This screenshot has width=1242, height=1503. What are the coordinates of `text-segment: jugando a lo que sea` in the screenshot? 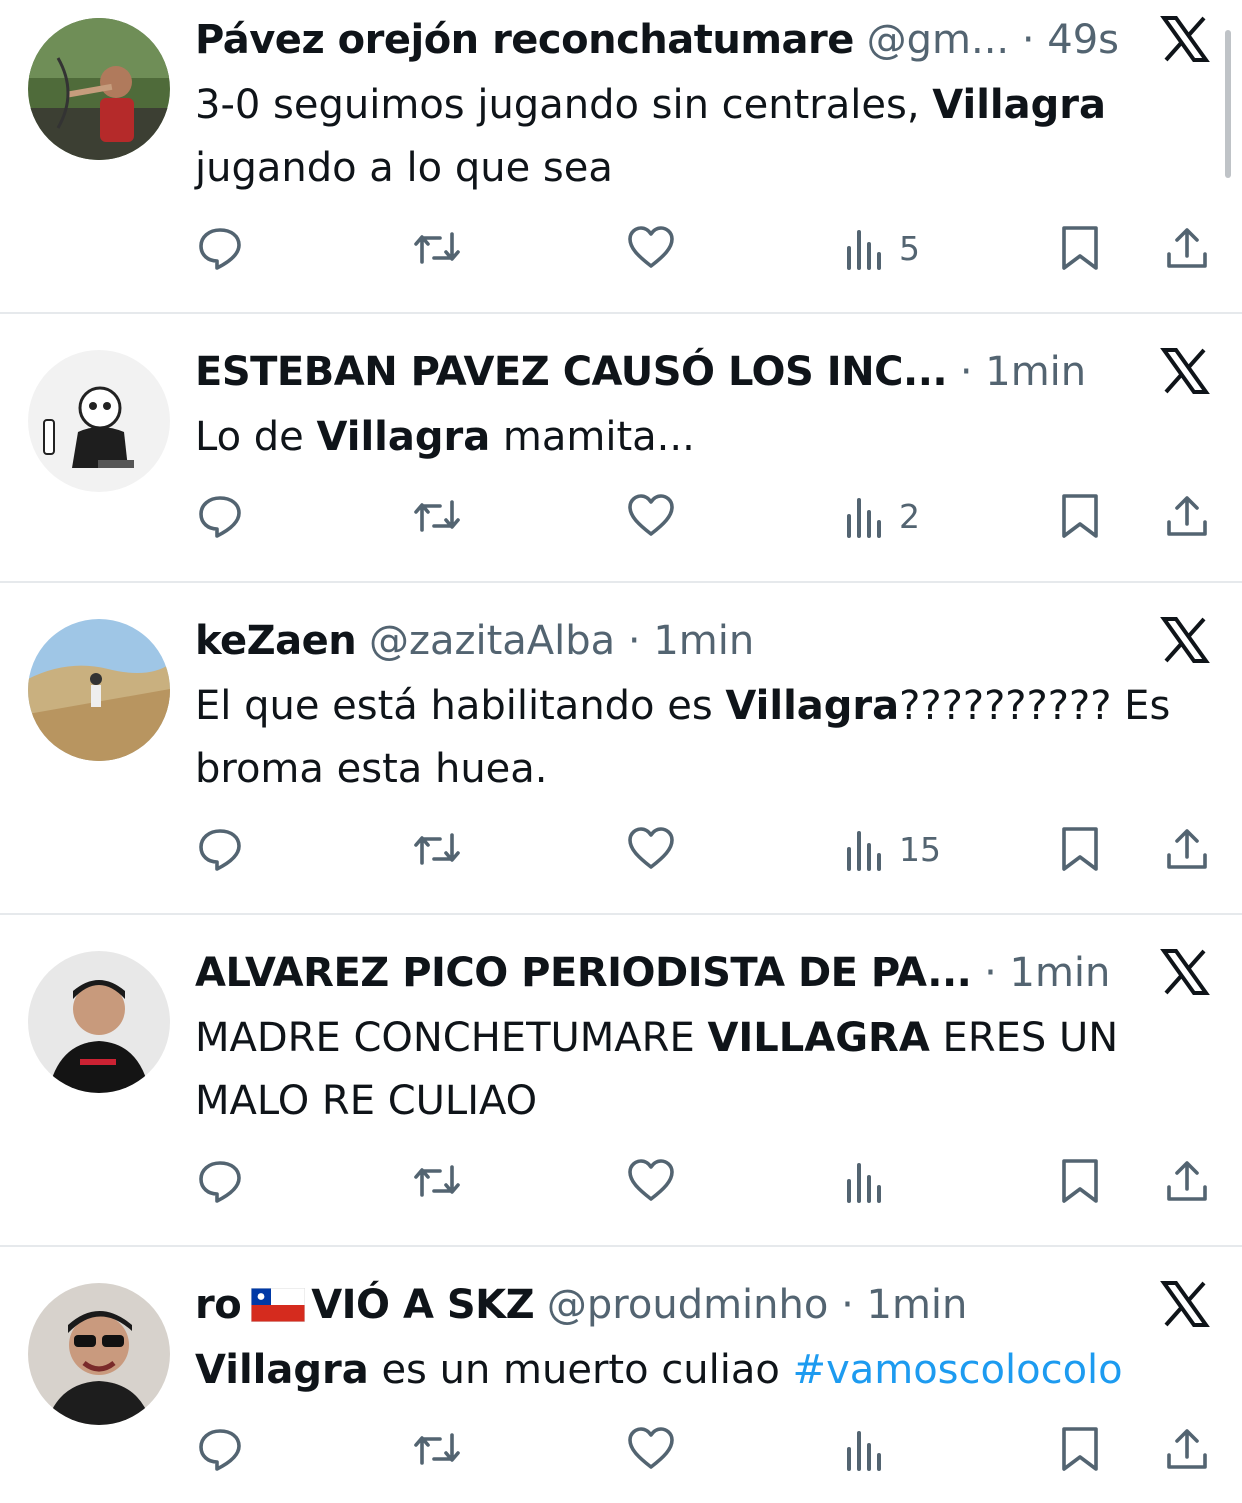 It's located at (404, 168).